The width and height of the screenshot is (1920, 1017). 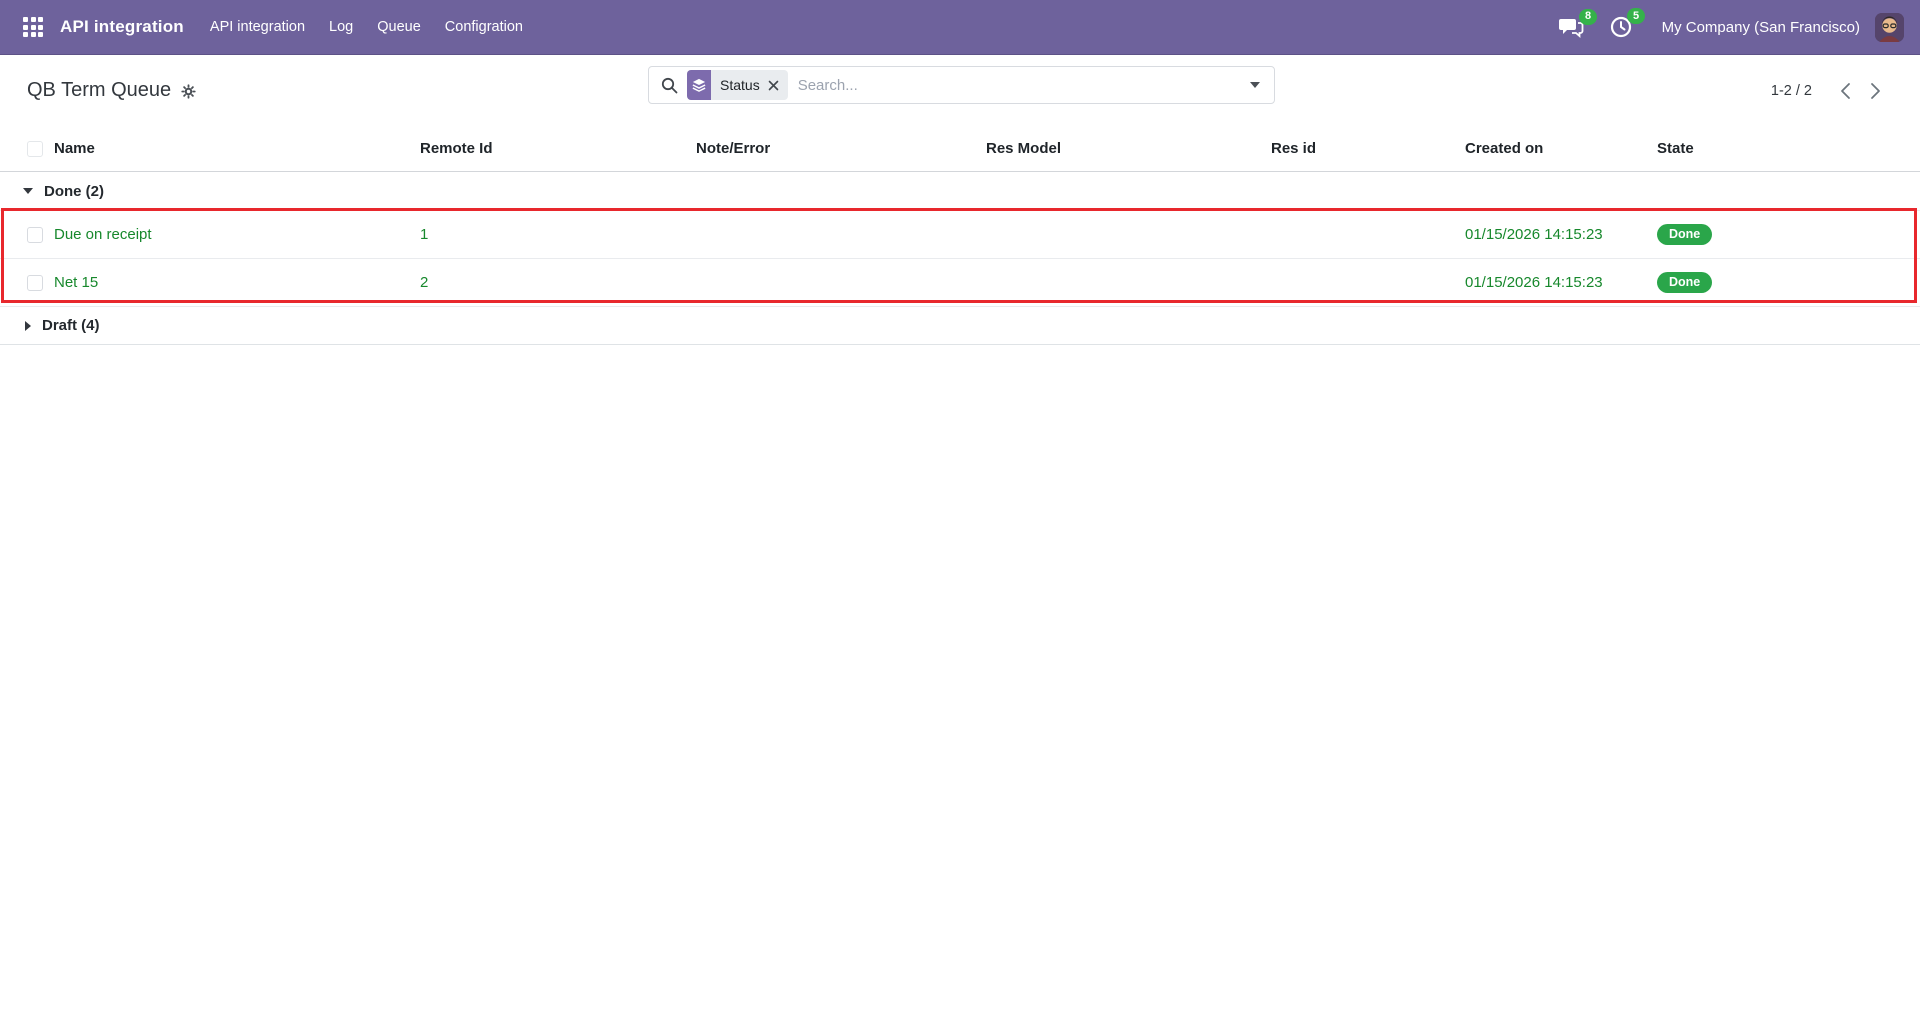 What do you see at coordinates (71, 325) in the screenshot?
I see `group-label: Draft (4)` at bounding box center [71, 325].